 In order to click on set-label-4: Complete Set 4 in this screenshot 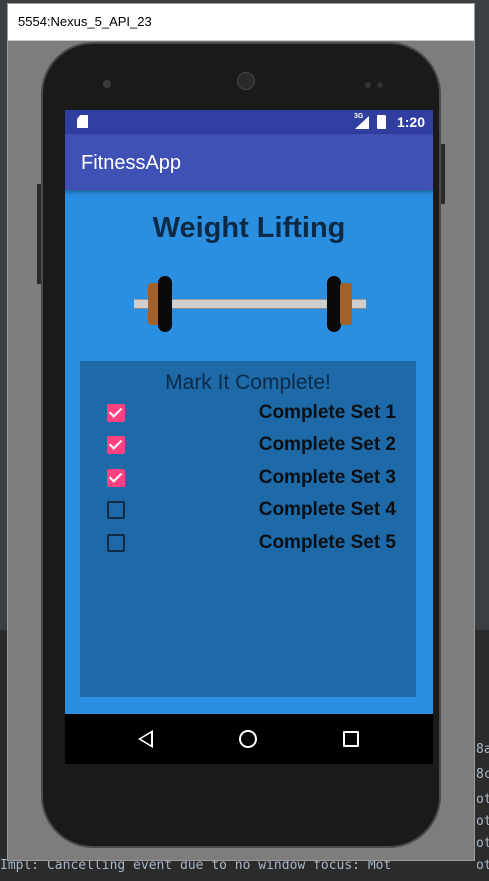, I will do `click(327, 509)`.